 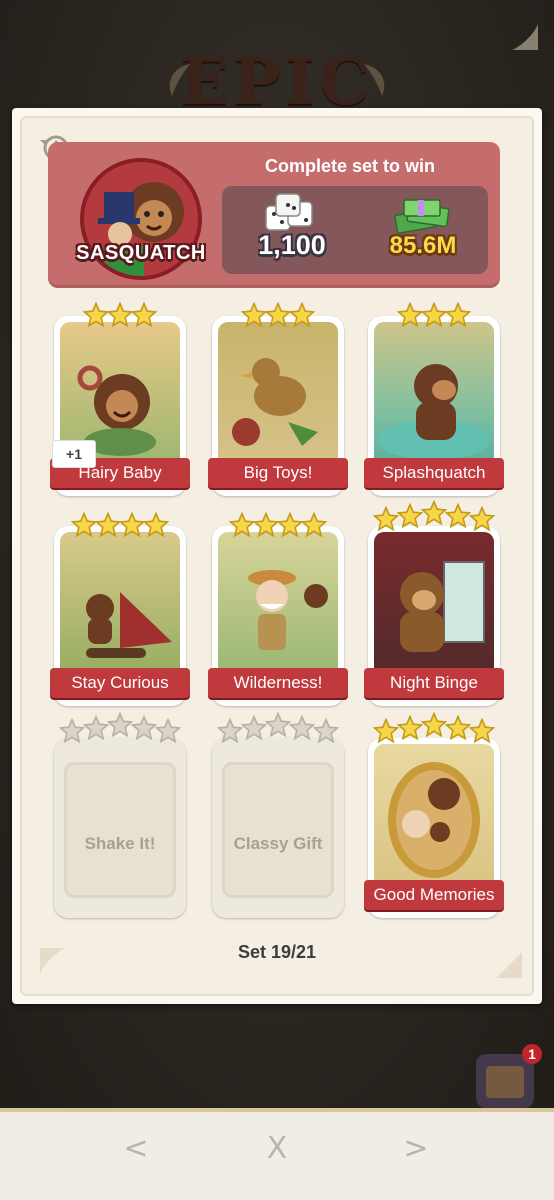 I want to click on card-name-label: Stay Curious, so click(x=120, y=683).